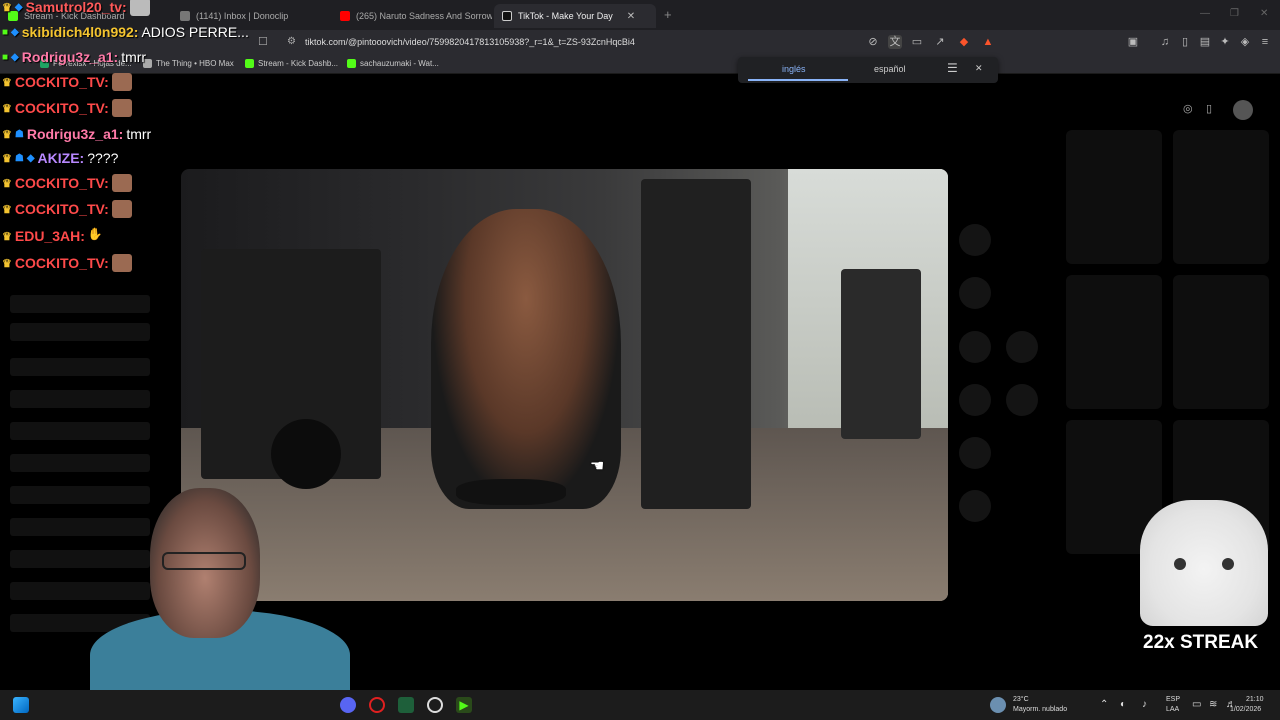 The image size is (1280, 720). What do you see at coordinates (794, 69) in the screenshot?
I see `translate-source-language: inglés` at bounding box center [794, 69].